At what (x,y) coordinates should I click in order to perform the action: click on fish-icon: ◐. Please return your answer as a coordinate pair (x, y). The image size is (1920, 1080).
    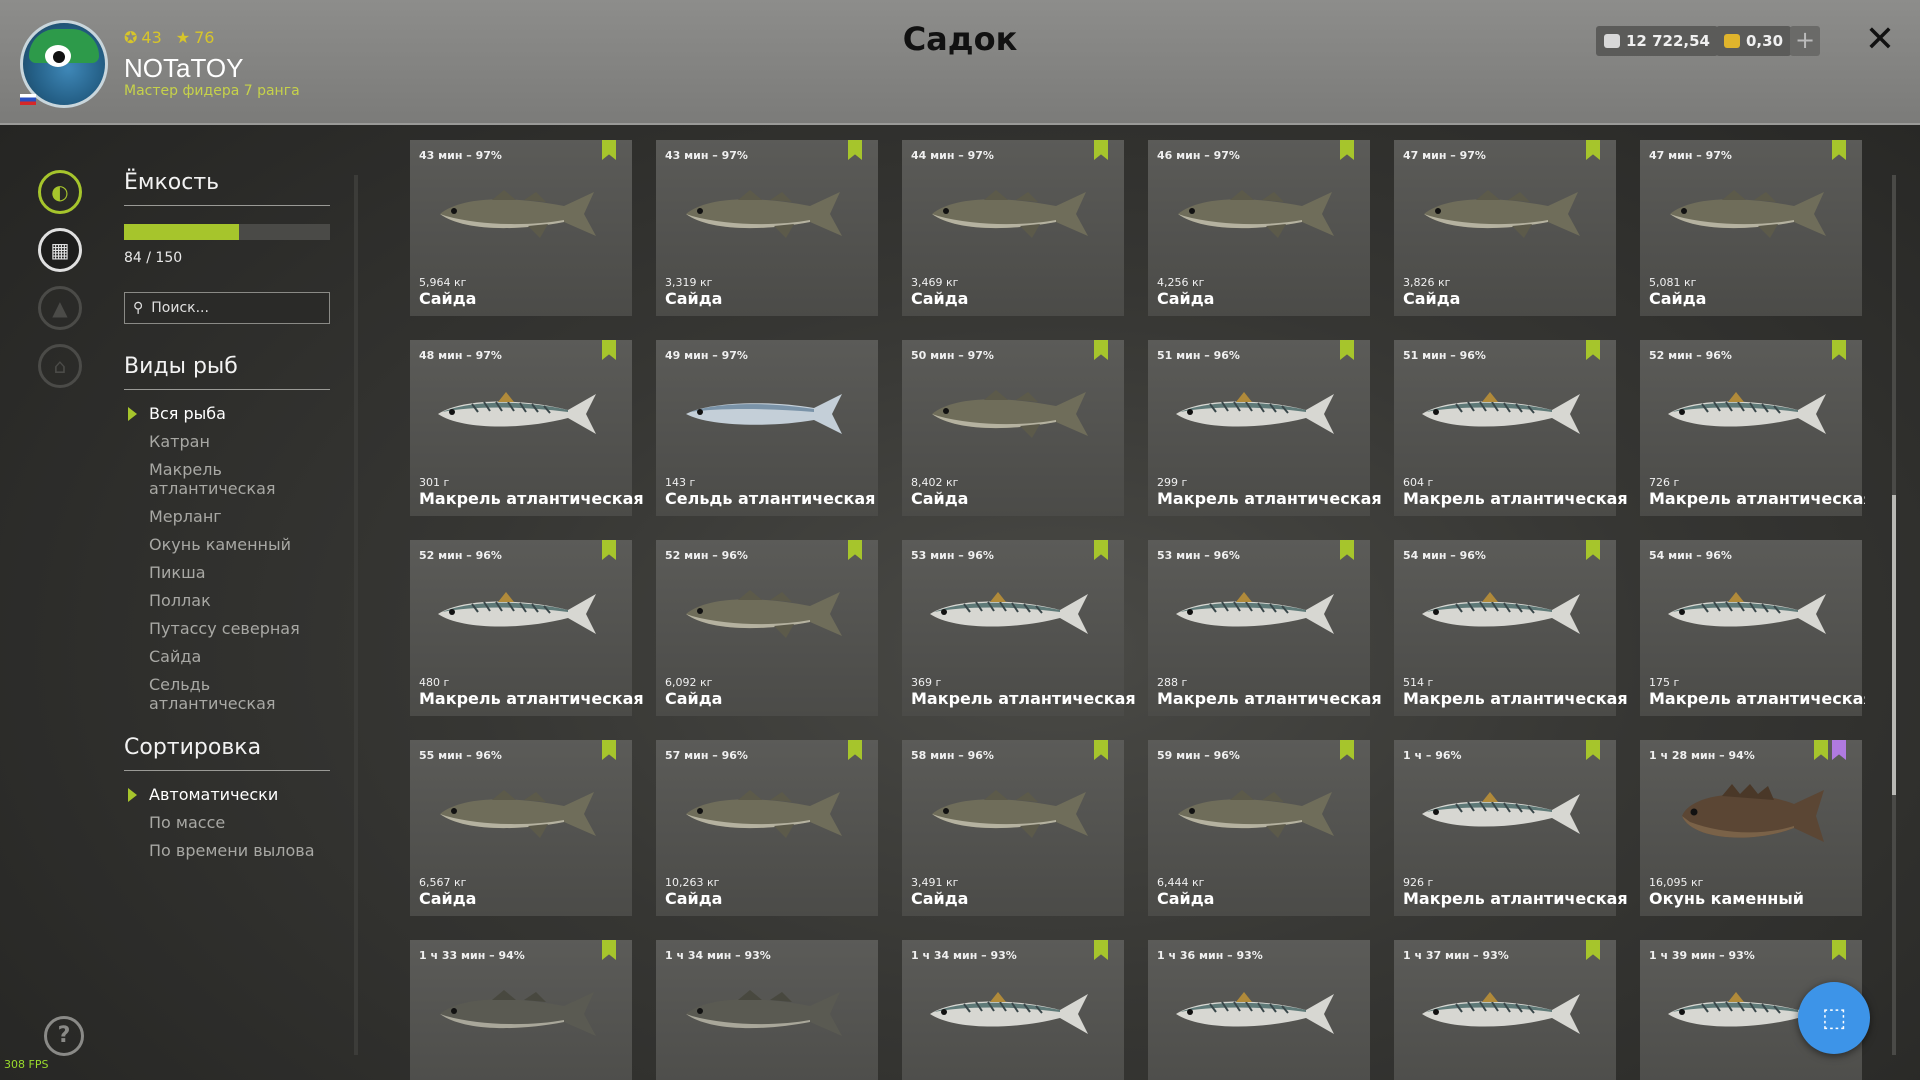
    Looking at the image, I should click on (60, 192).